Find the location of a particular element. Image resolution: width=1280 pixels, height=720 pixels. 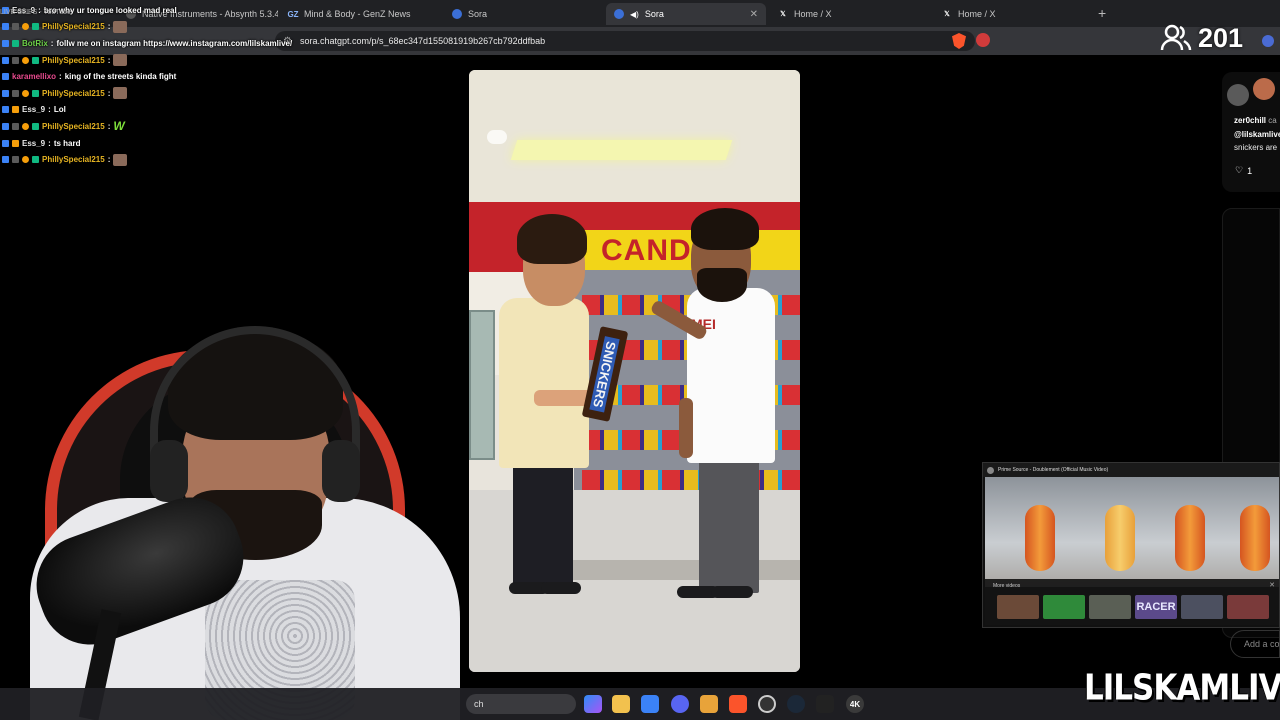

overlay-source-label: LIVE CLIPS - YouTube is located at coordinates (35, 12).